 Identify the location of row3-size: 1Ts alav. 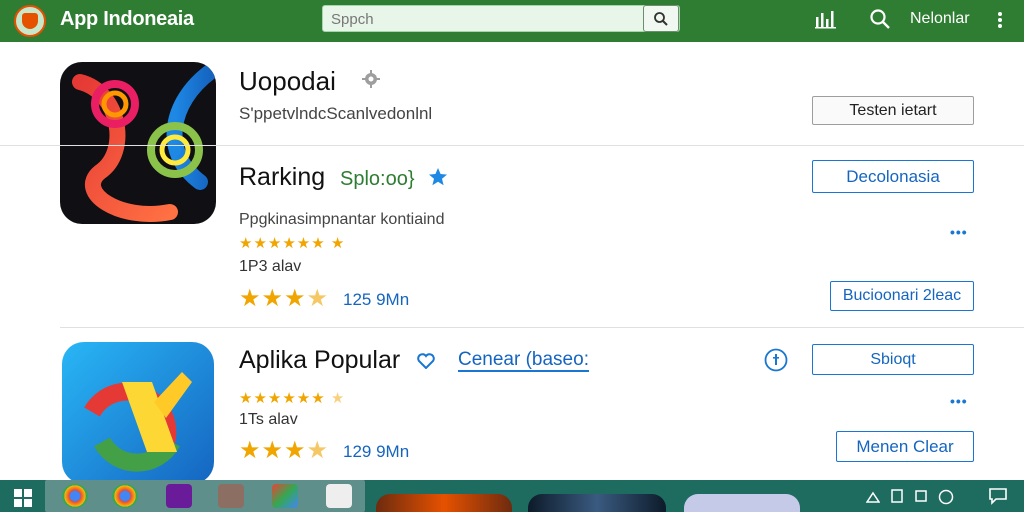
(268, 419).